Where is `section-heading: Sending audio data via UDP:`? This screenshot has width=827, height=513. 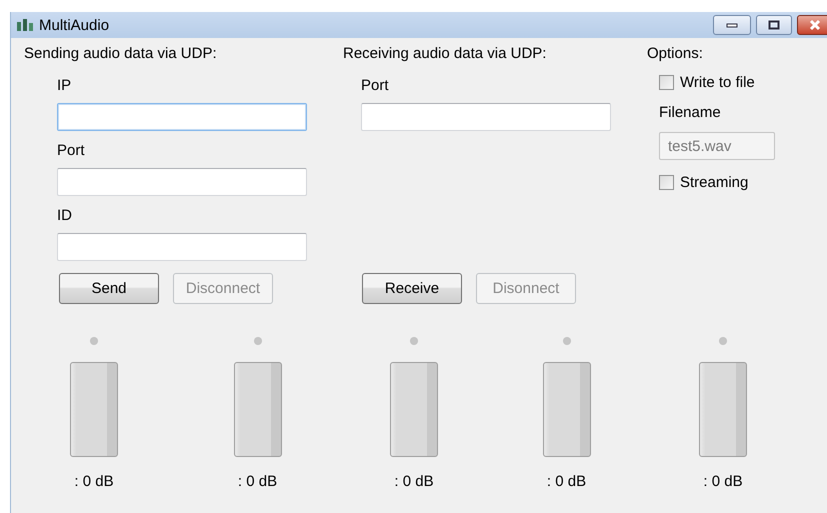 section-heading: Sending audio data via UDP: is located at coordinates (121, 54).